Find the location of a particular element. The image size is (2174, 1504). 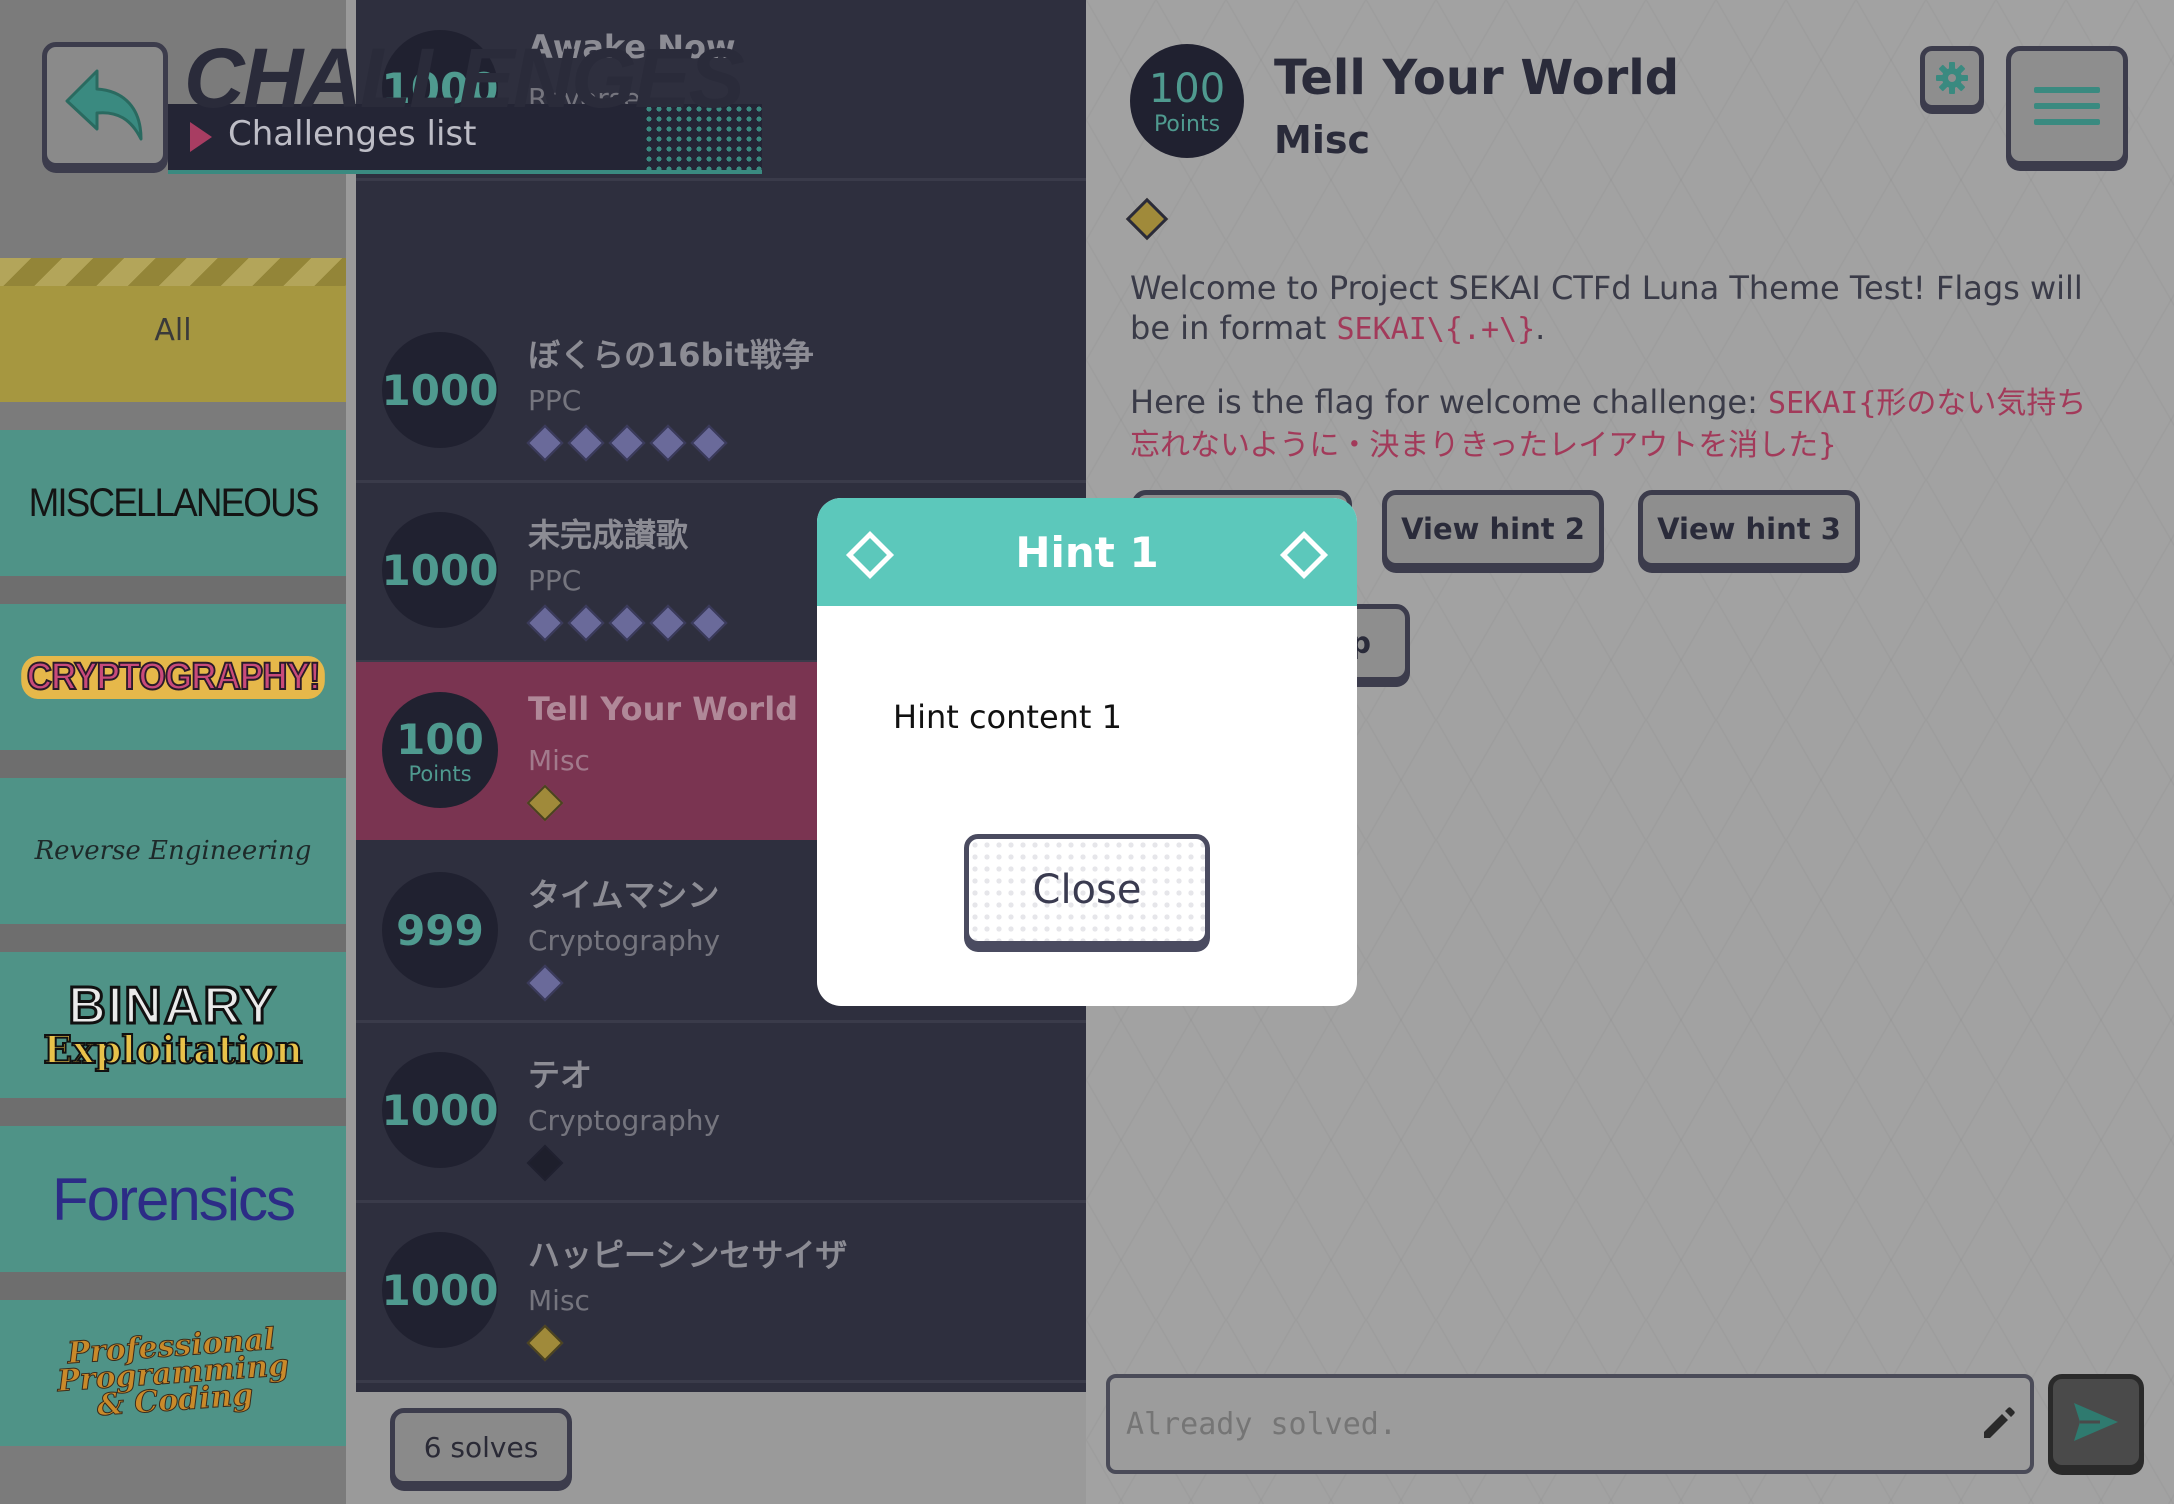

category-reverse-tile: Reverse Engineering is located at coordinates (173, 851).